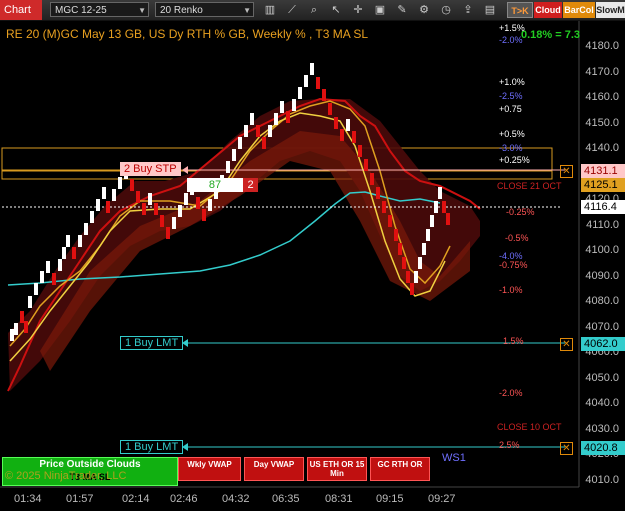  I want to click on window-title: Chart, so click(21, 10).